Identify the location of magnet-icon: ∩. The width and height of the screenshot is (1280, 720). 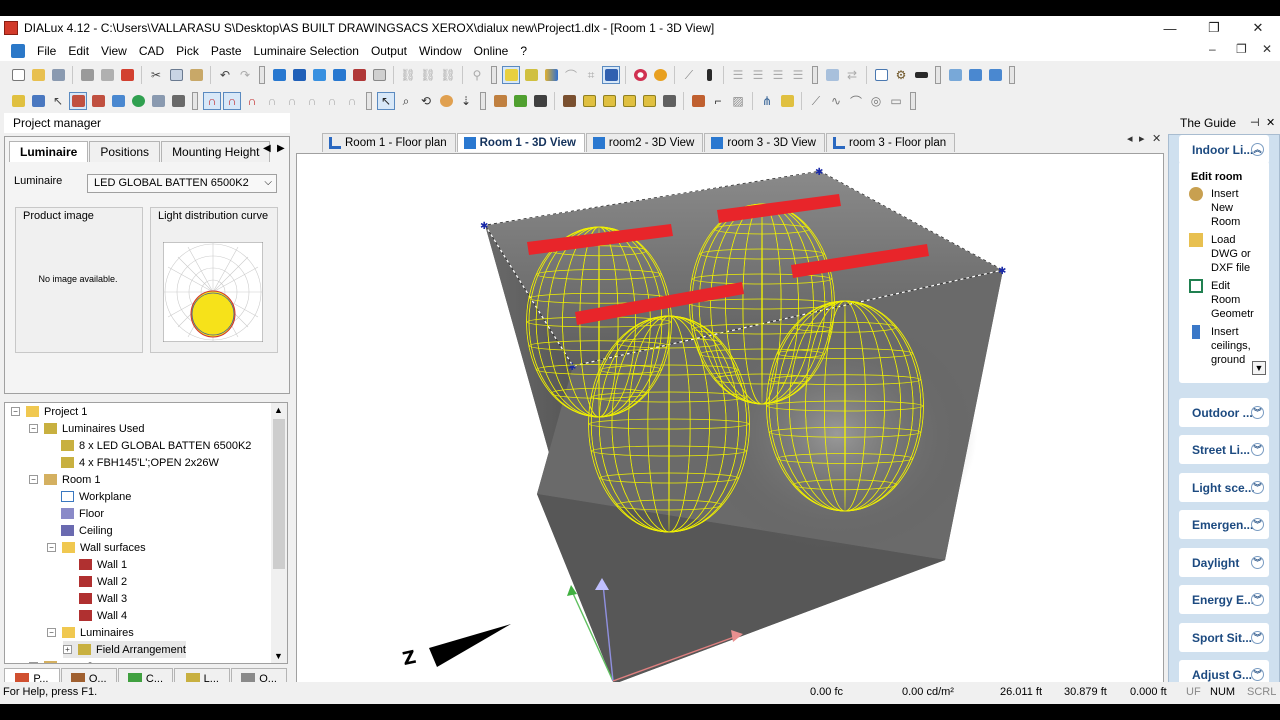
(212, 101).